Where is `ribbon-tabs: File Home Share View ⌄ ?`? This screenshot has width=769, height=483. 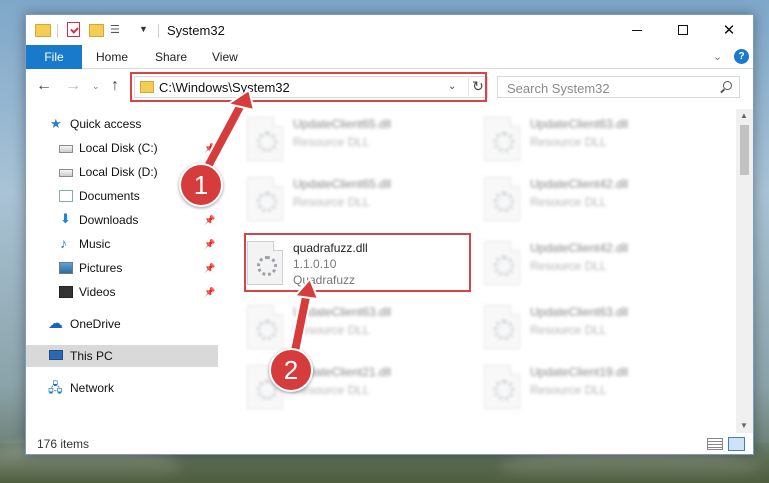 ribbon-tabs: File Home Share View ⌄ ? is located at coordinates (389, 57).